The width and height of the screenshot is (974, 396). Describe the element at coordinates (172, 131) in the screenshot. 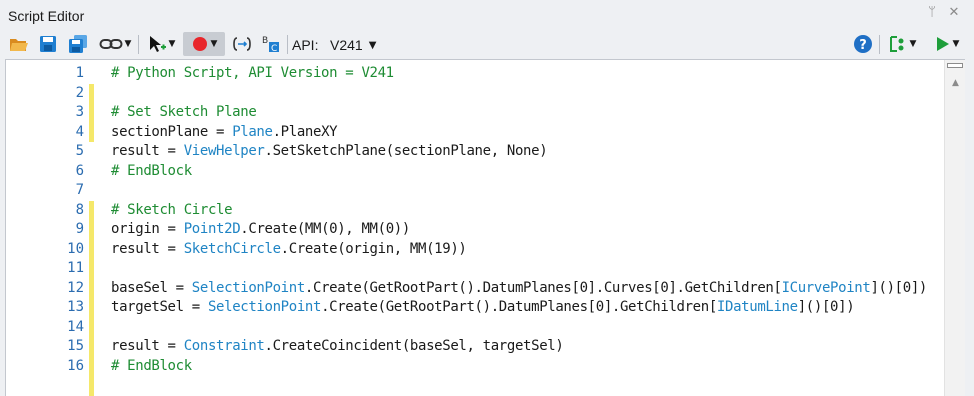

I see `code-token: sectionPlane =` at that location.